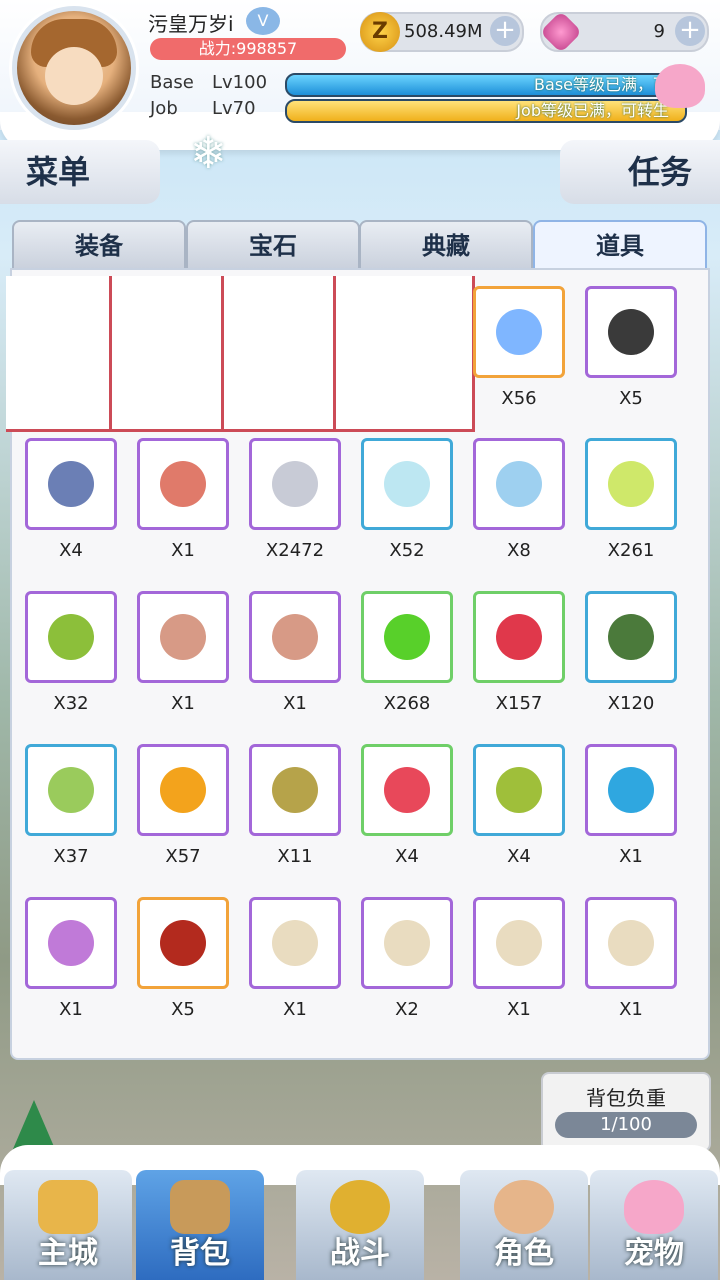 The width and height of the screenshot is (720, 1280). I want to click on potion-icon, so click(631, 484).